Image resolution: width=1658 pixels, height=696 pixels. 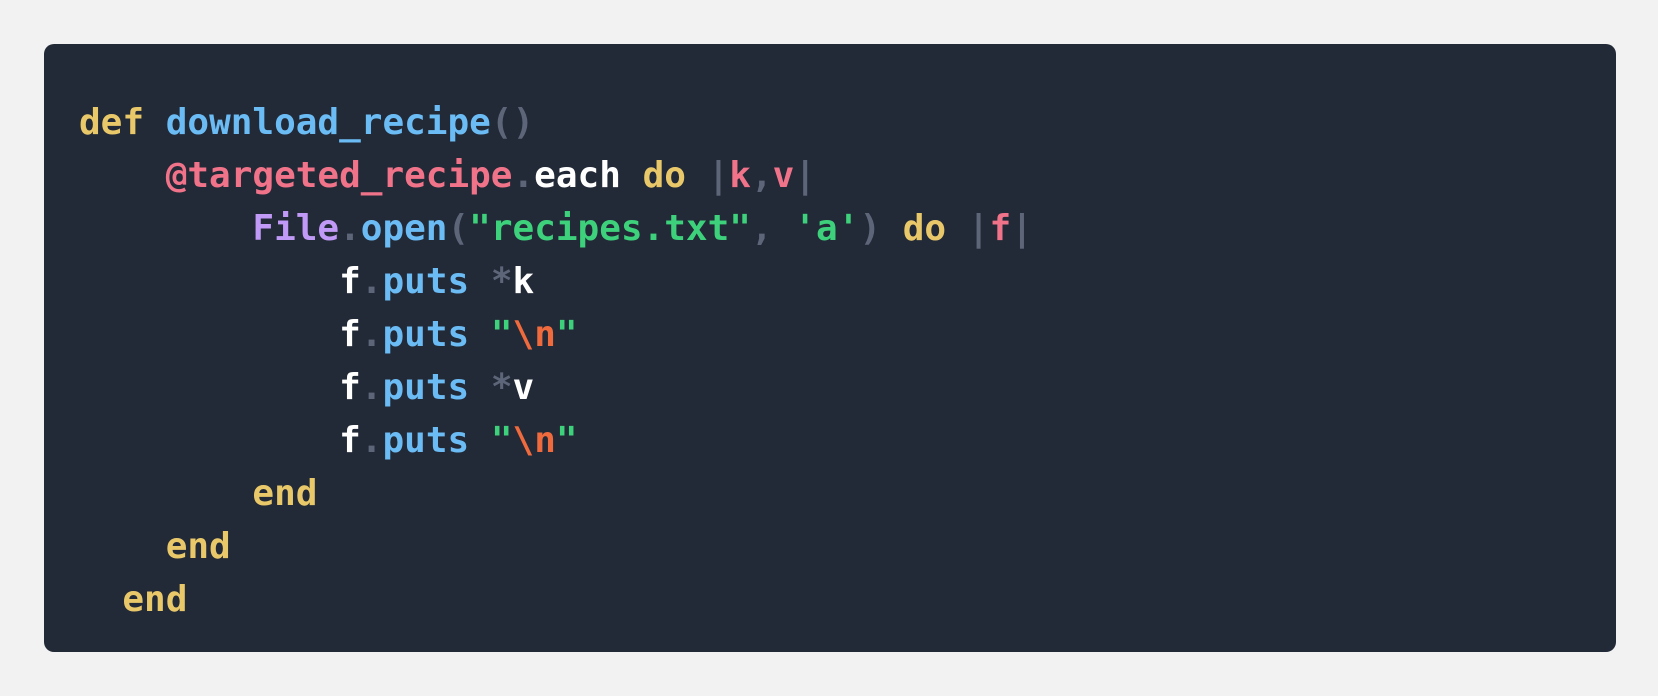 I want to click on code-line: f.puts *v, so click(x=847, y=387).